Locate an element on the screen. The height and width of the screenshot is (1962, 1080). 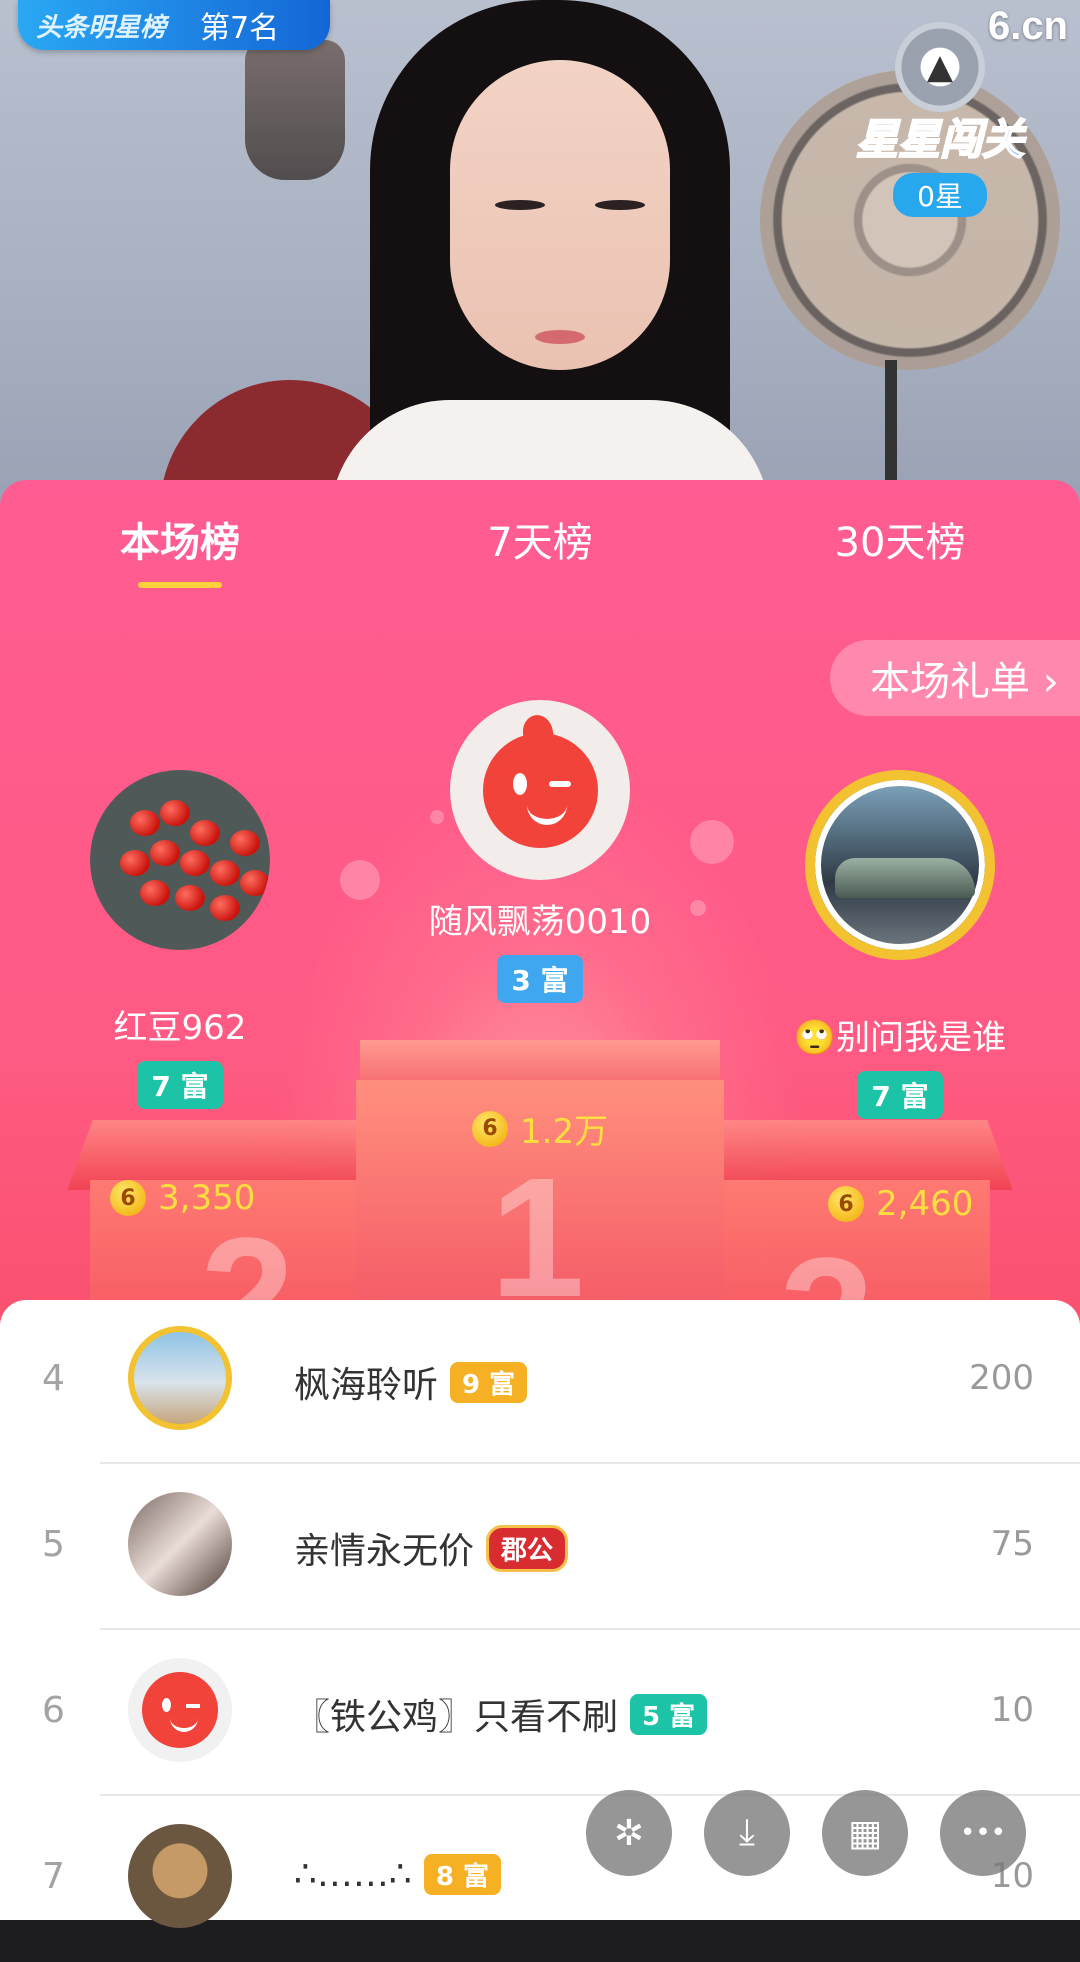
rank-badge-position: 第7名 is located at coordinates (240, 28).